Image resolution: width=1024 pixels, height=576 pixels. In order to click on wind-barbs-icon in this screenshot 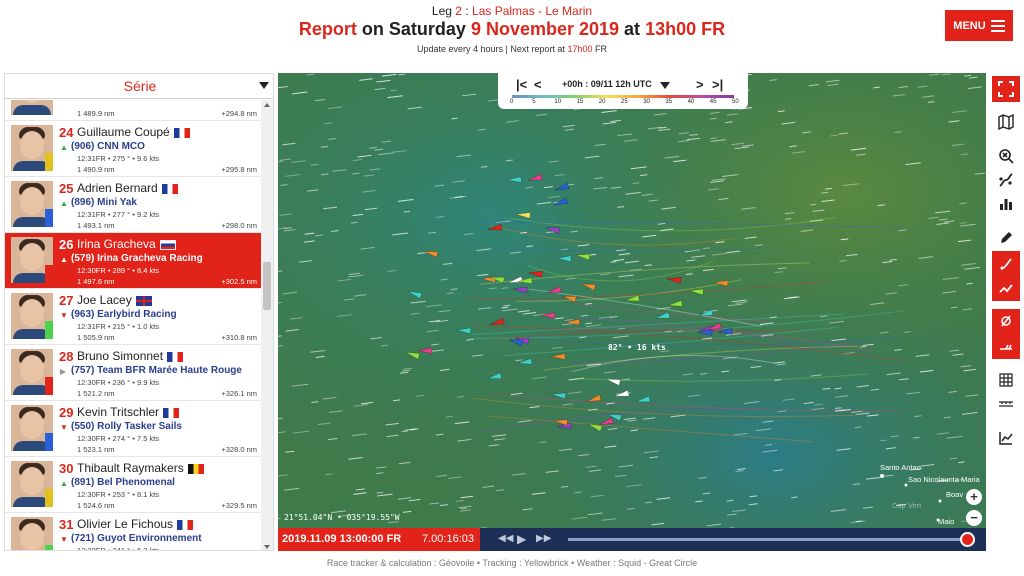, I will do `click(1006, 346)`.